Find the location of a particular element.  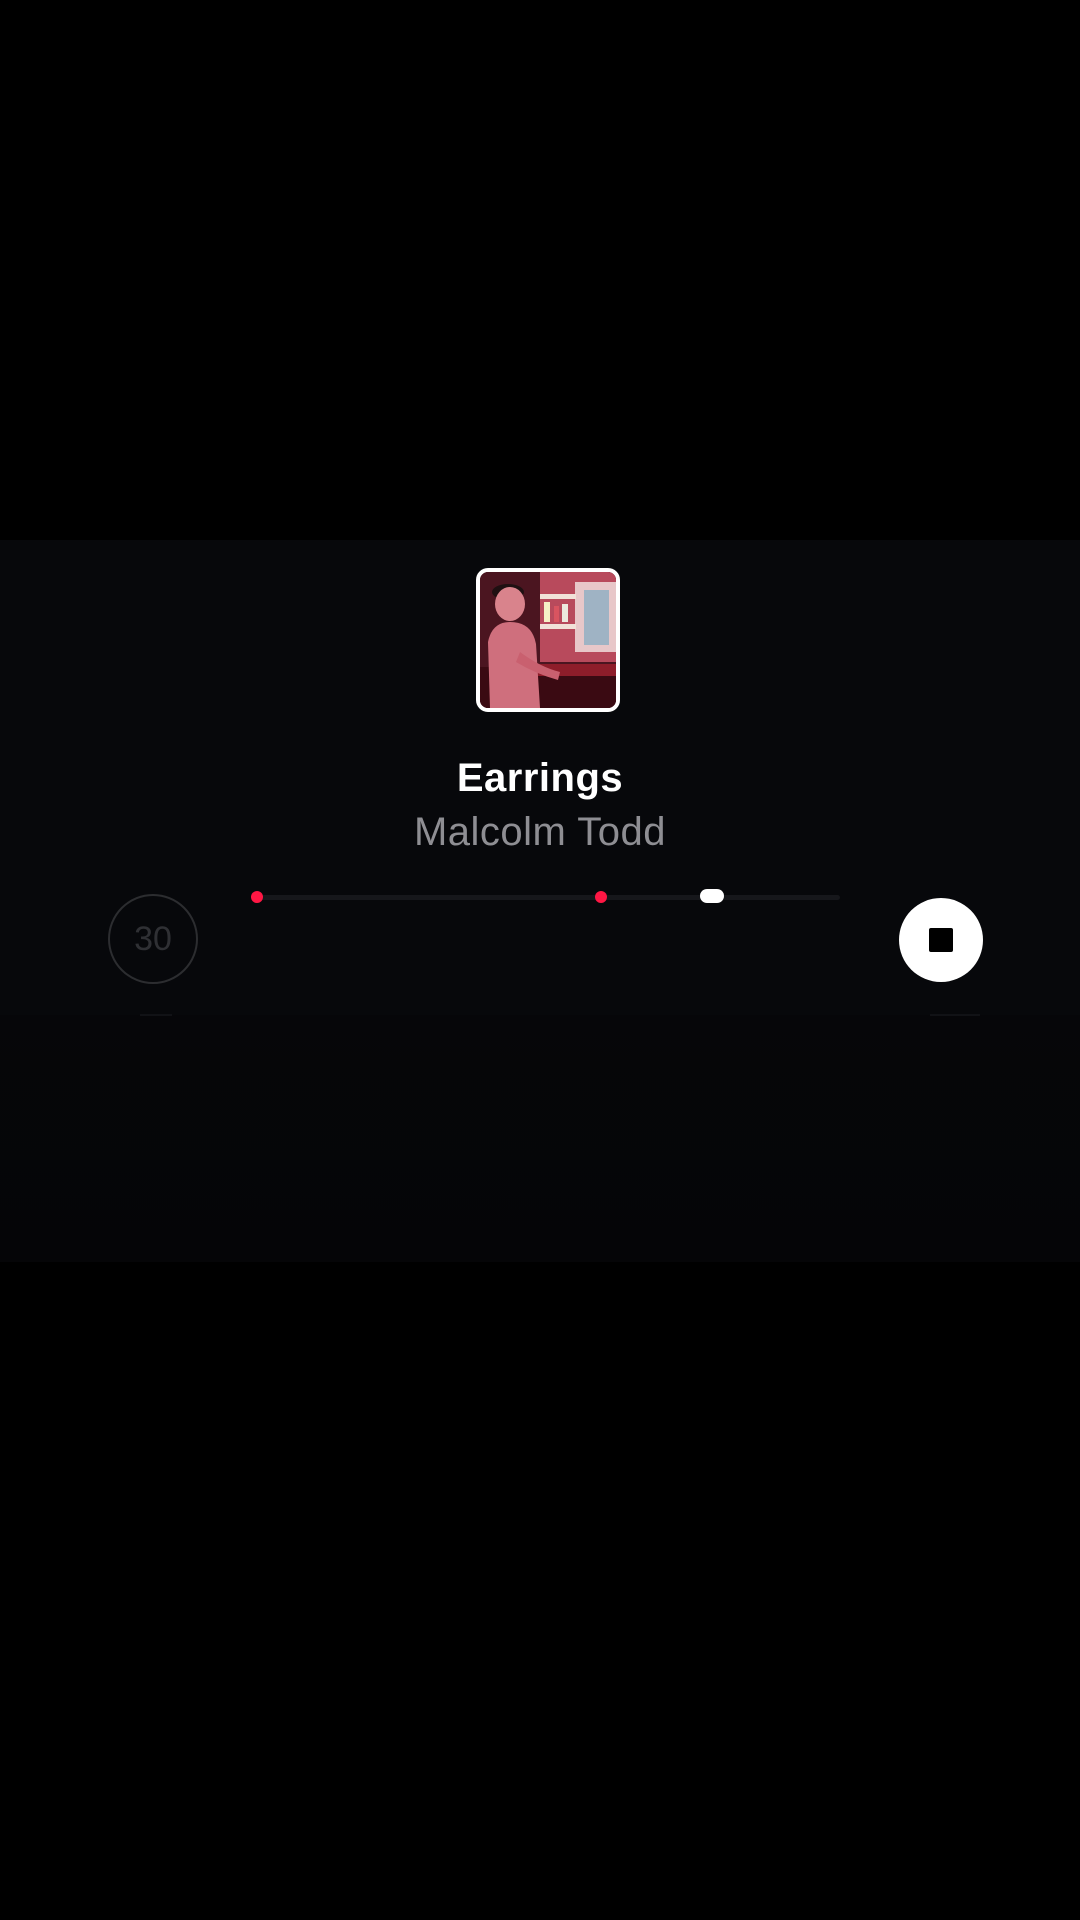

skip-30-icon: 30 is located at coordinates (153, 939).